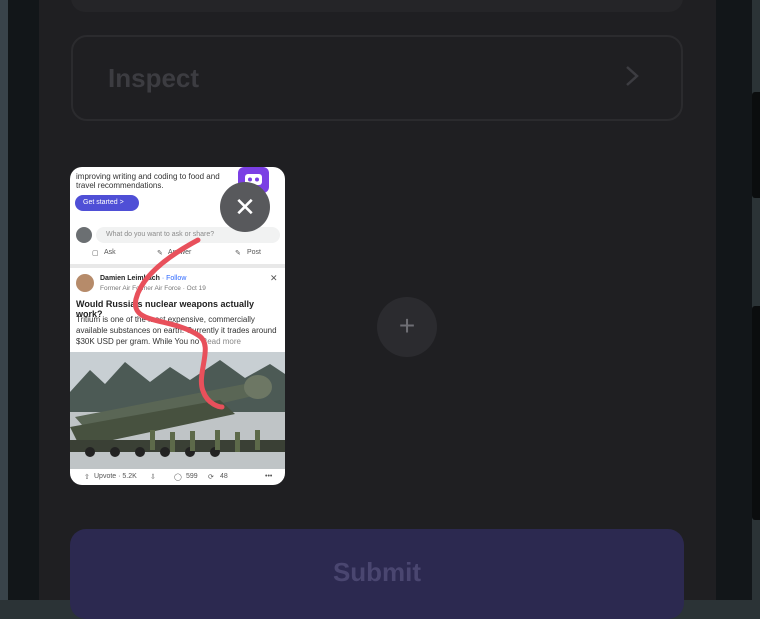 This screenshot has width=760, height=619. What do you see at coordinates (85, 283) in the screenshot?
I see `author-avatar` at bounding box center [85, 283].